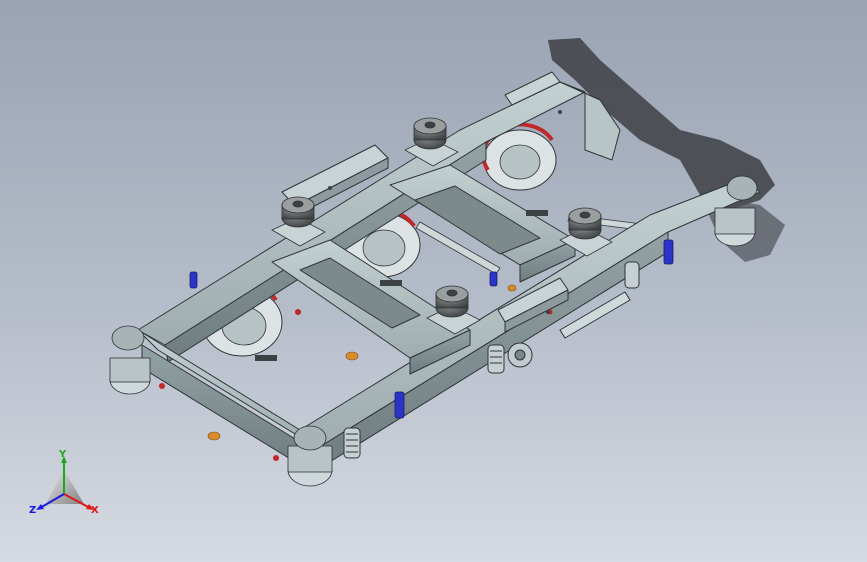 Image resolution: width=867 pixels, height=562 pixels. I want to click on y-axis-label: Y, so click(63, 454).